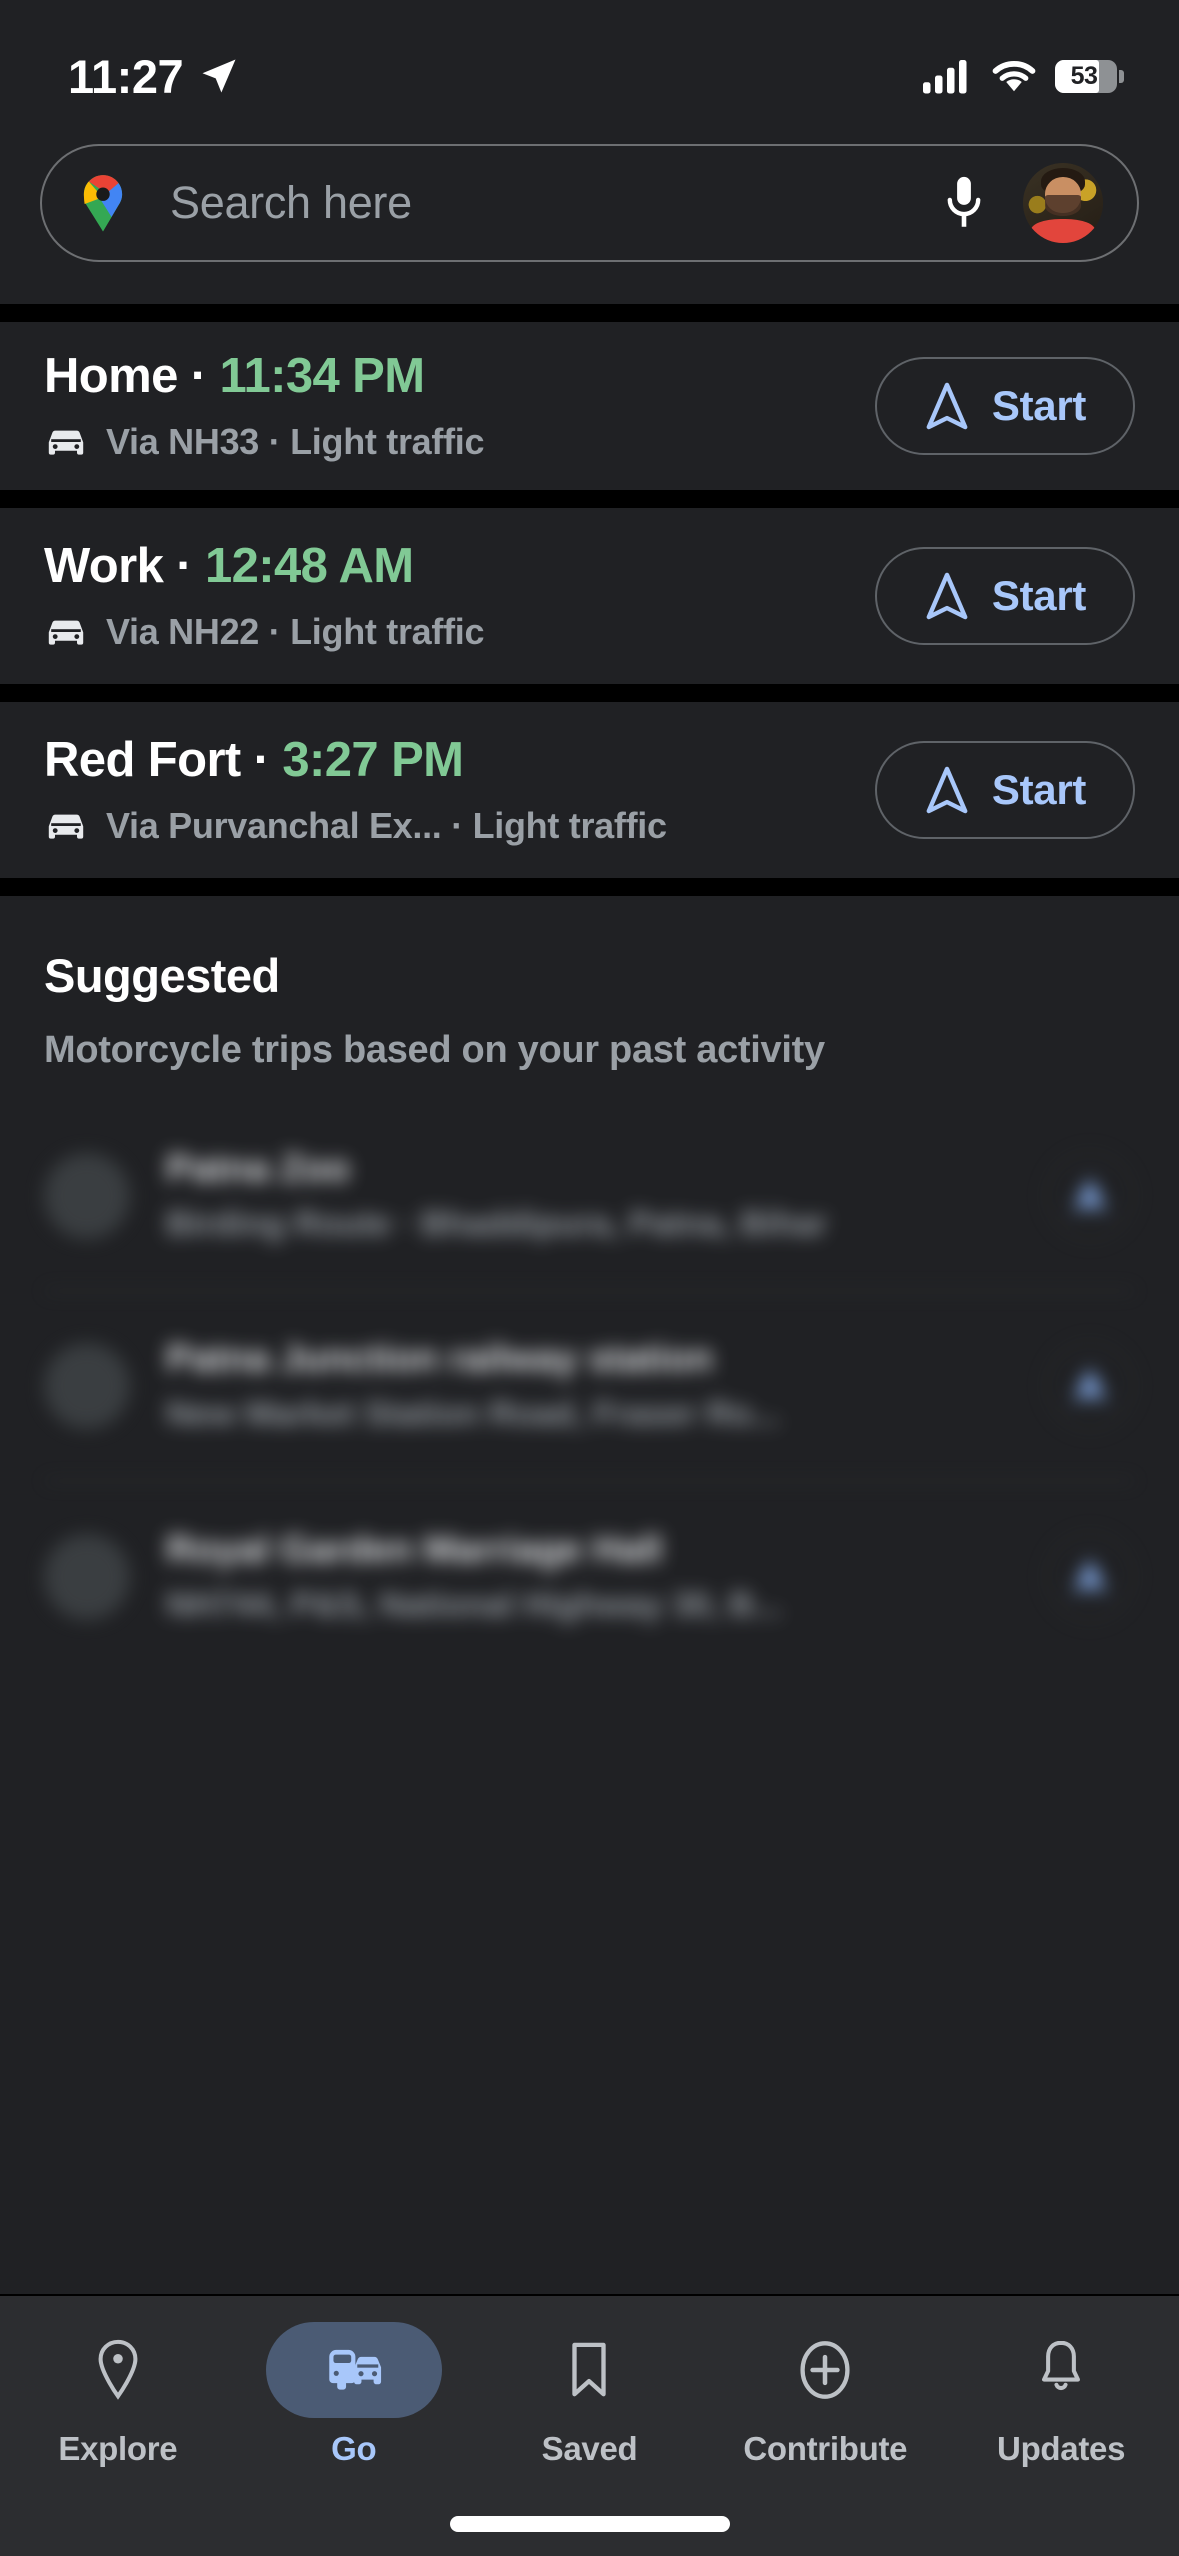 This screenshot has width=1179, height=2556. I want to click on plus-circle-icon, so click(825, 2370).